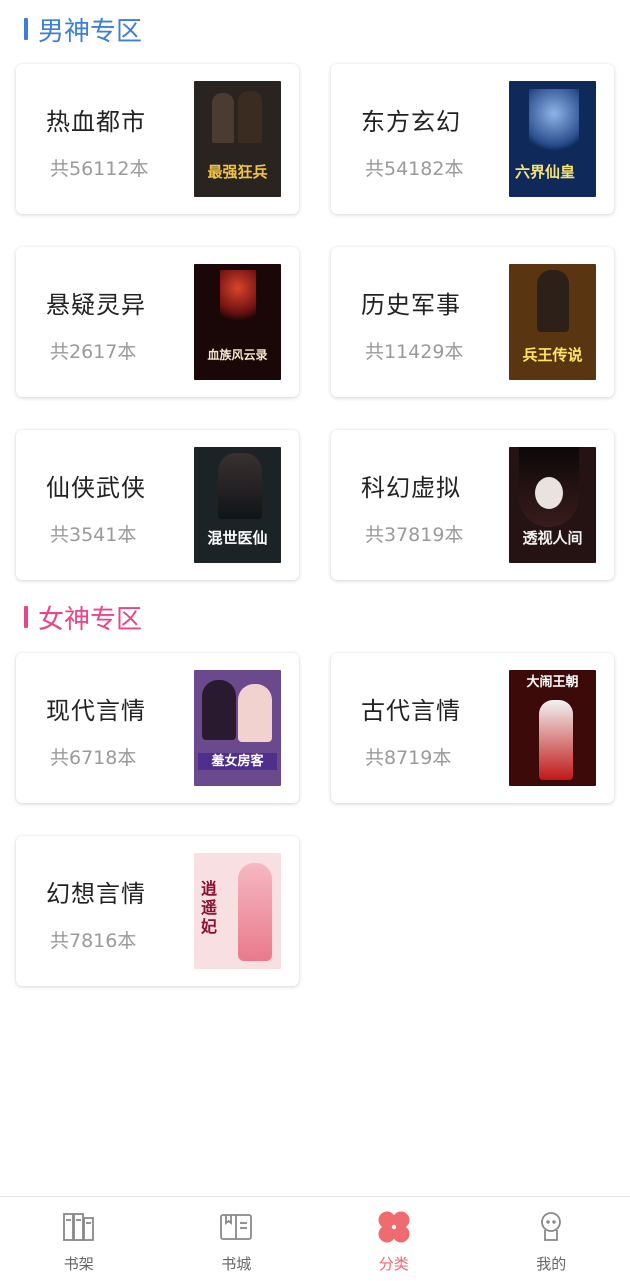 The width and height of the screenshot is (630, 1281). What do you see at coordinates (237, 761) in the screenshot?
I see `cover-title: 羞女房客` at bounding box center [237, 761].